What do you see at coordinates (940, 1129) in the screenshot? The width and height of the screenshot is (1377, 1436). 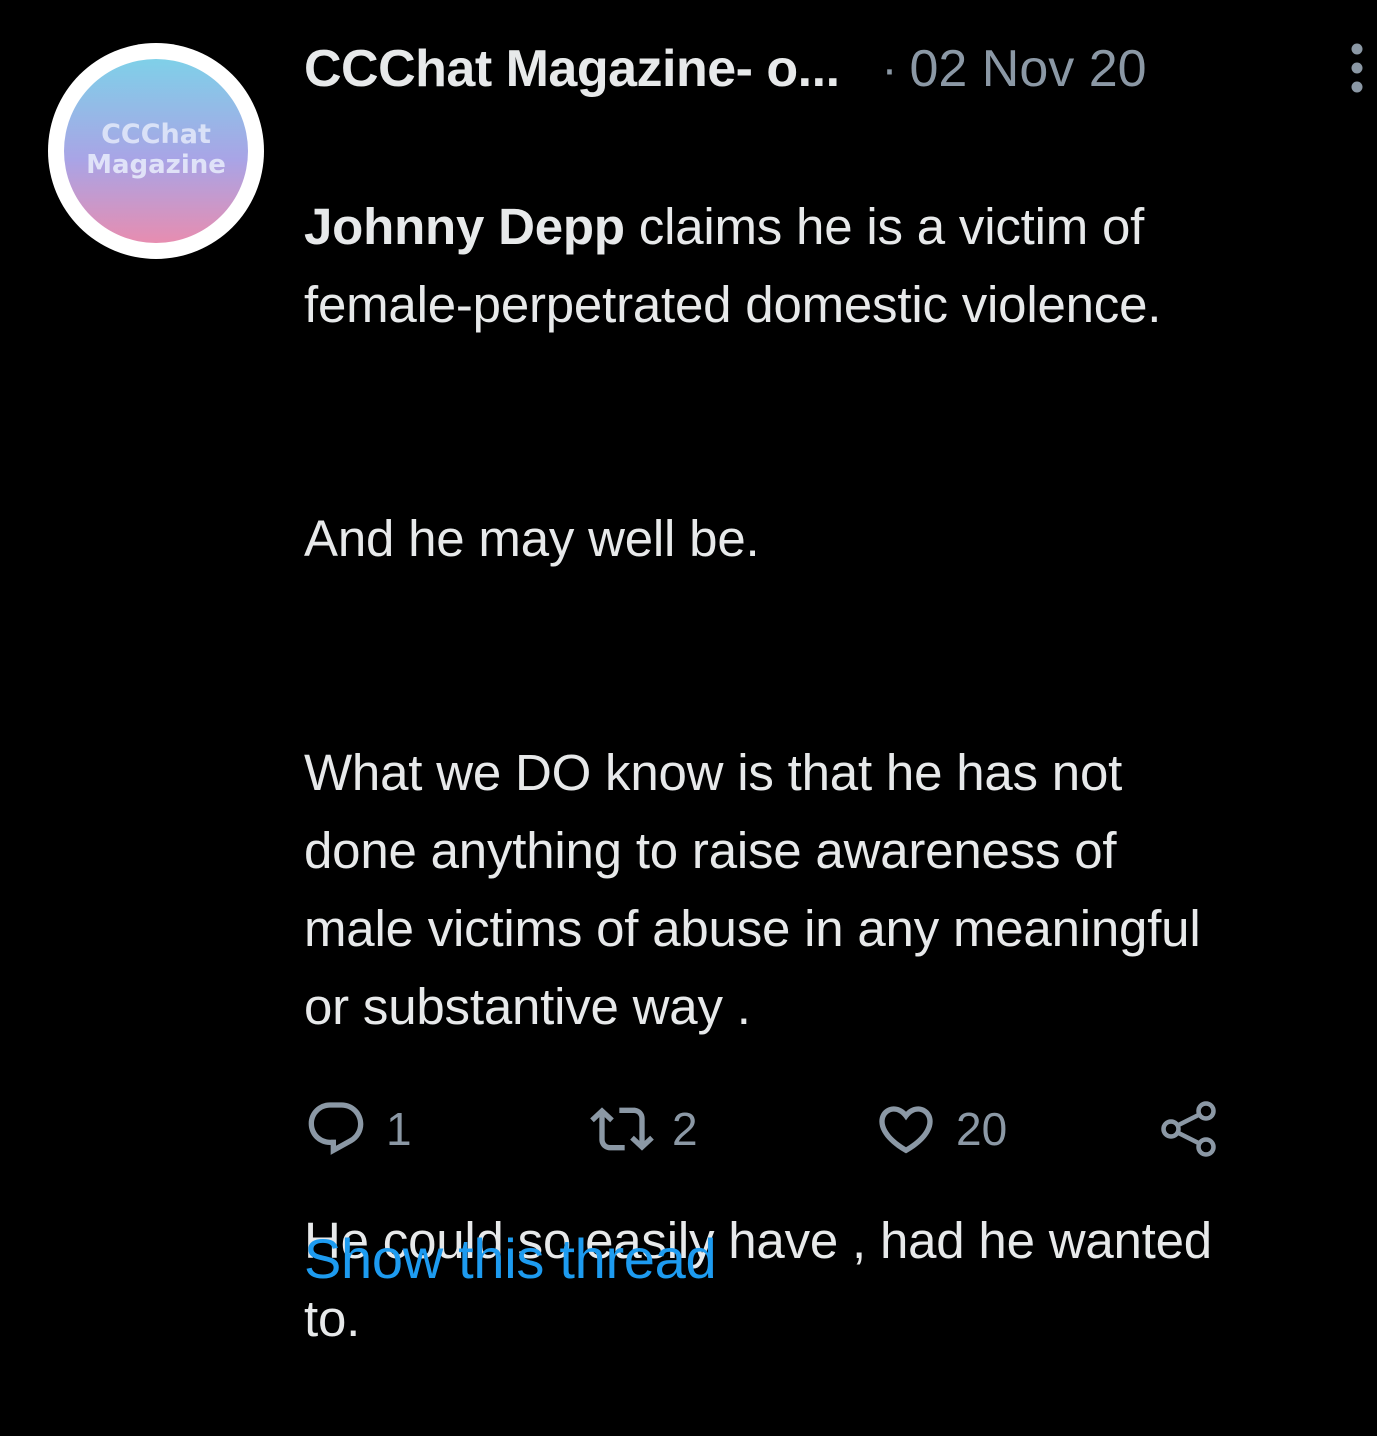 I see `like-button: 20` at bounding box center [940, 1129].